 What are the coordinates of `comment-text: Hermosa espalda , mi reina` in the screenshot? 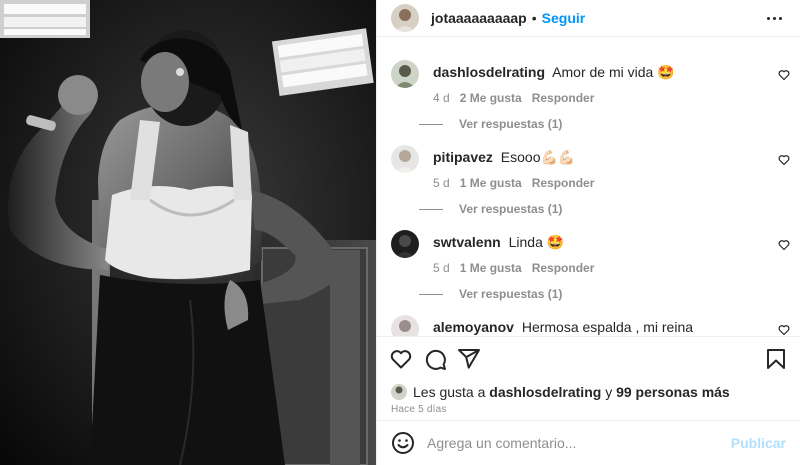 It's located at (607, 327).